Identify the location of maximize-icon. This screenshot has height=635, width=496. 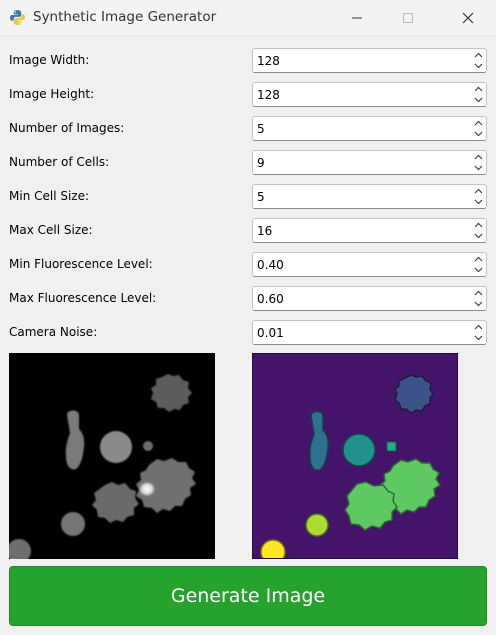
(408, 18).